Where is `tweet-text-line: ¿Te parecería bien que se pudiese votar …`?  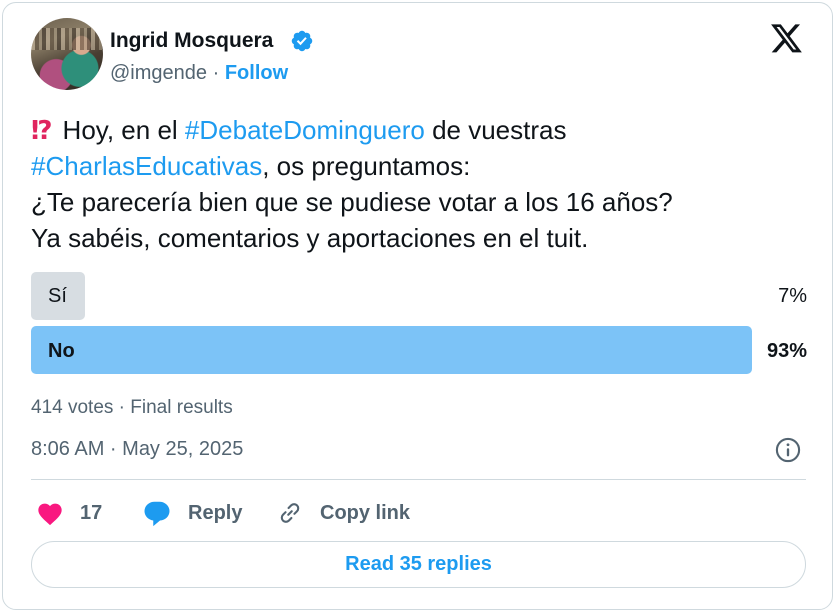 tweet-text-line: ¿Te parecería bien que se pudiese votar … is located at coordinates (352, 202).